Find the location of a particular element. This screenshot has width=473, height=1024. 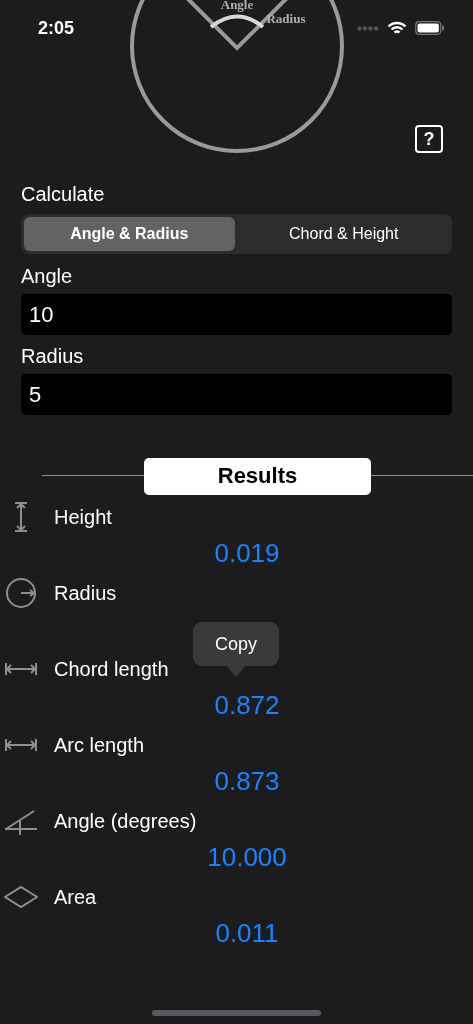

input-field: 10 is located at coordinates (236, 314).